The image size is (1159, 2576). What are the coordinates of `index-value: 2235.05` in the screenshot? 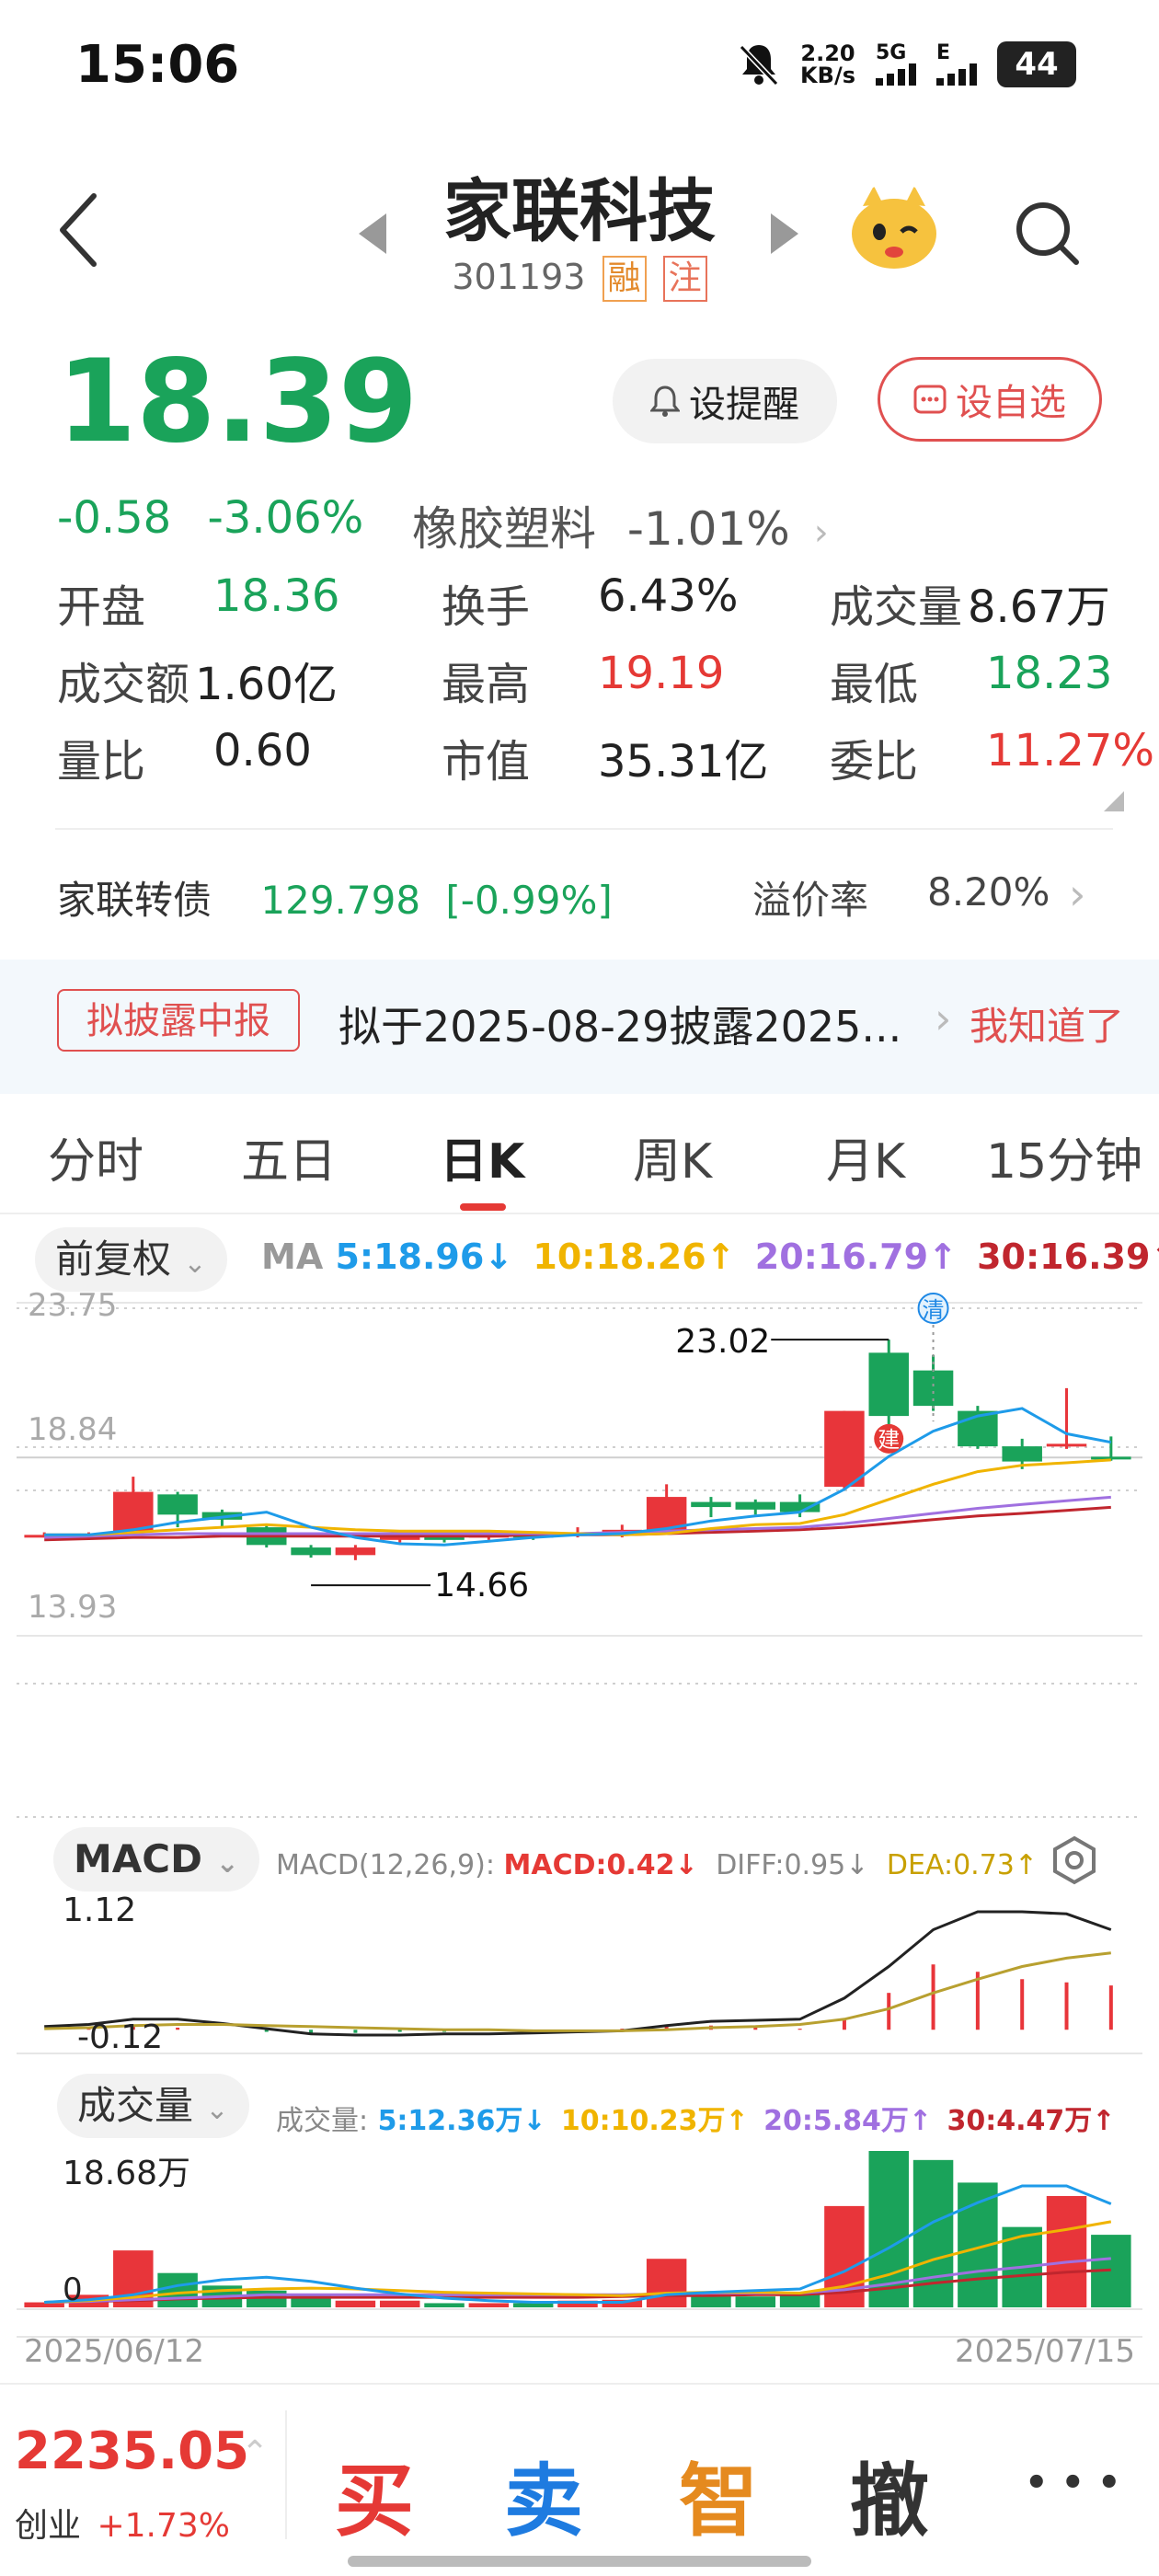 It's located at (132, 2451).